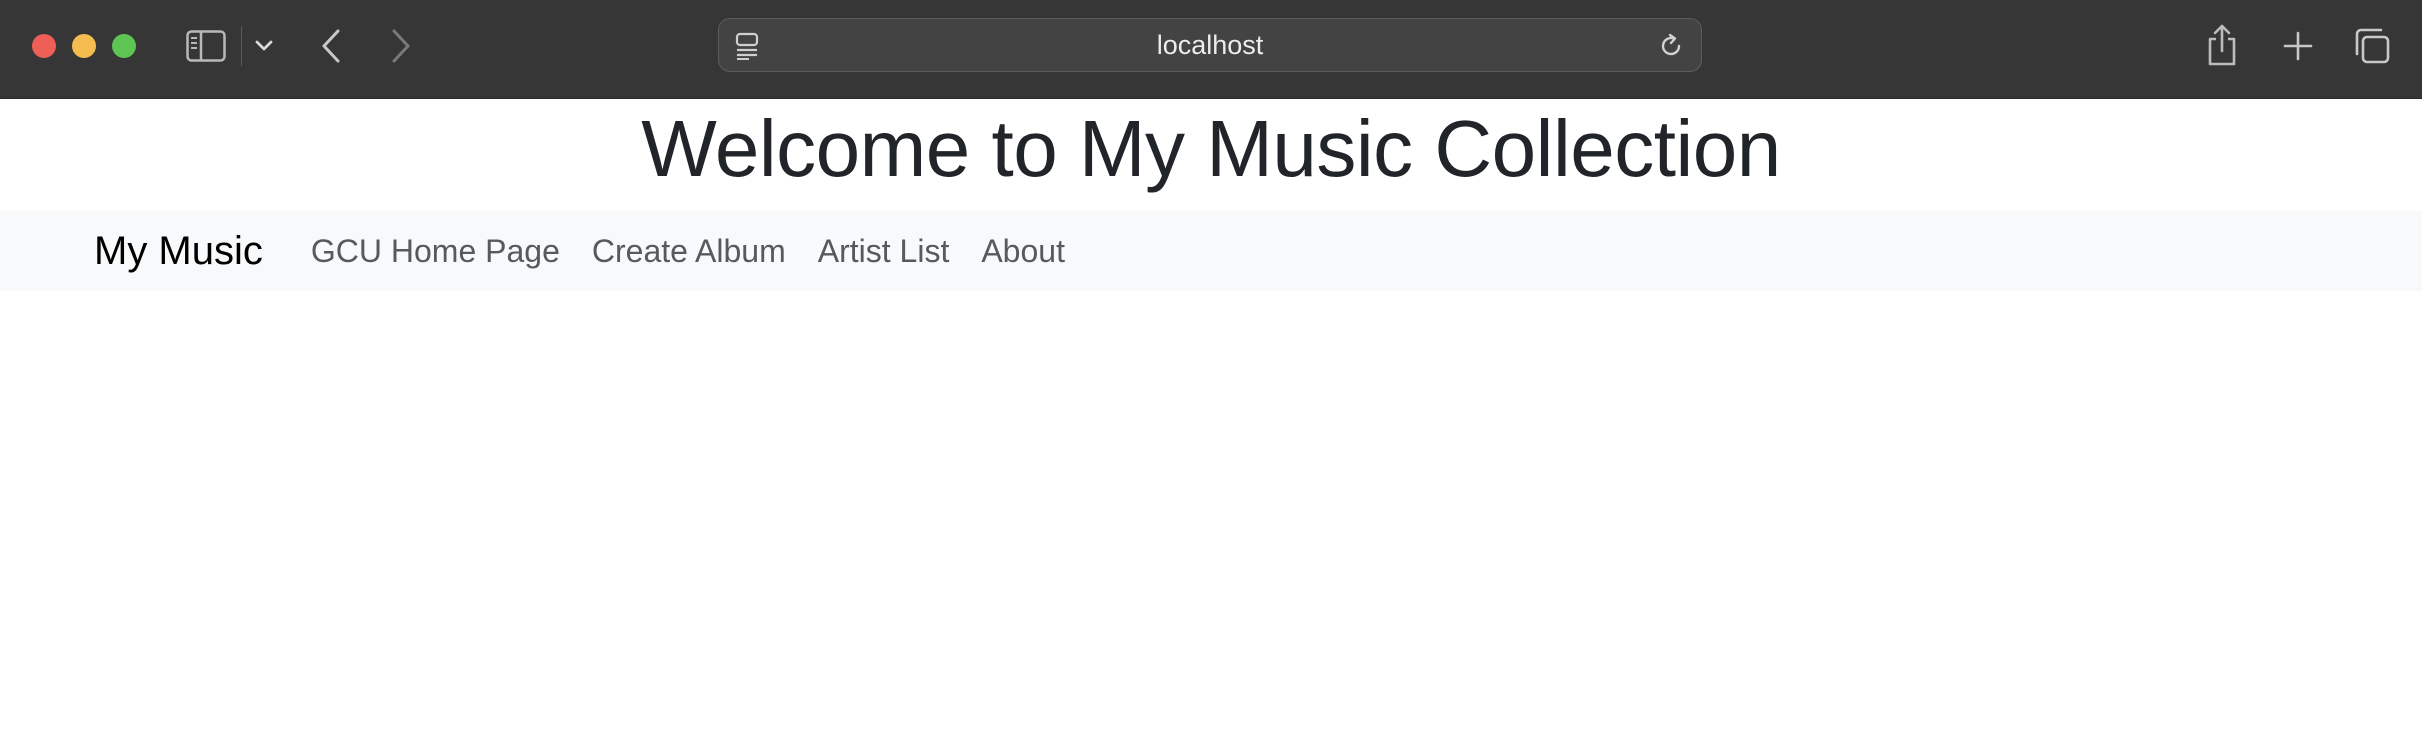 Image resolution: width=2422 pixels, height=752 pixels. Describe the element at coordinates (401, 46) in the screenshot. I see `forward-arrow-icon` at that location.